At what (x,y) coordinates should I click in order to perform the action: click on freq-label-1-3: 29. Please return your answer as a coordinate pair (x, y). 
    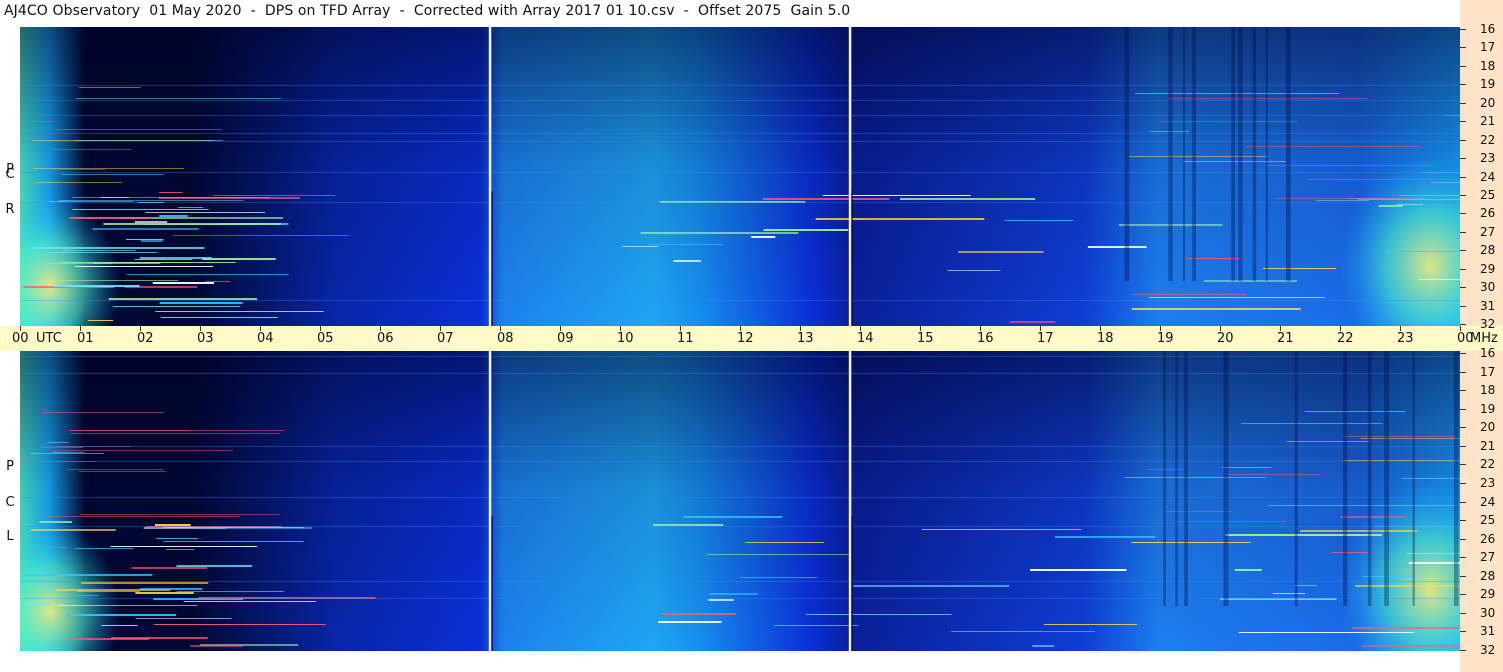
    Looking at the image, I should click on (1488, 594).